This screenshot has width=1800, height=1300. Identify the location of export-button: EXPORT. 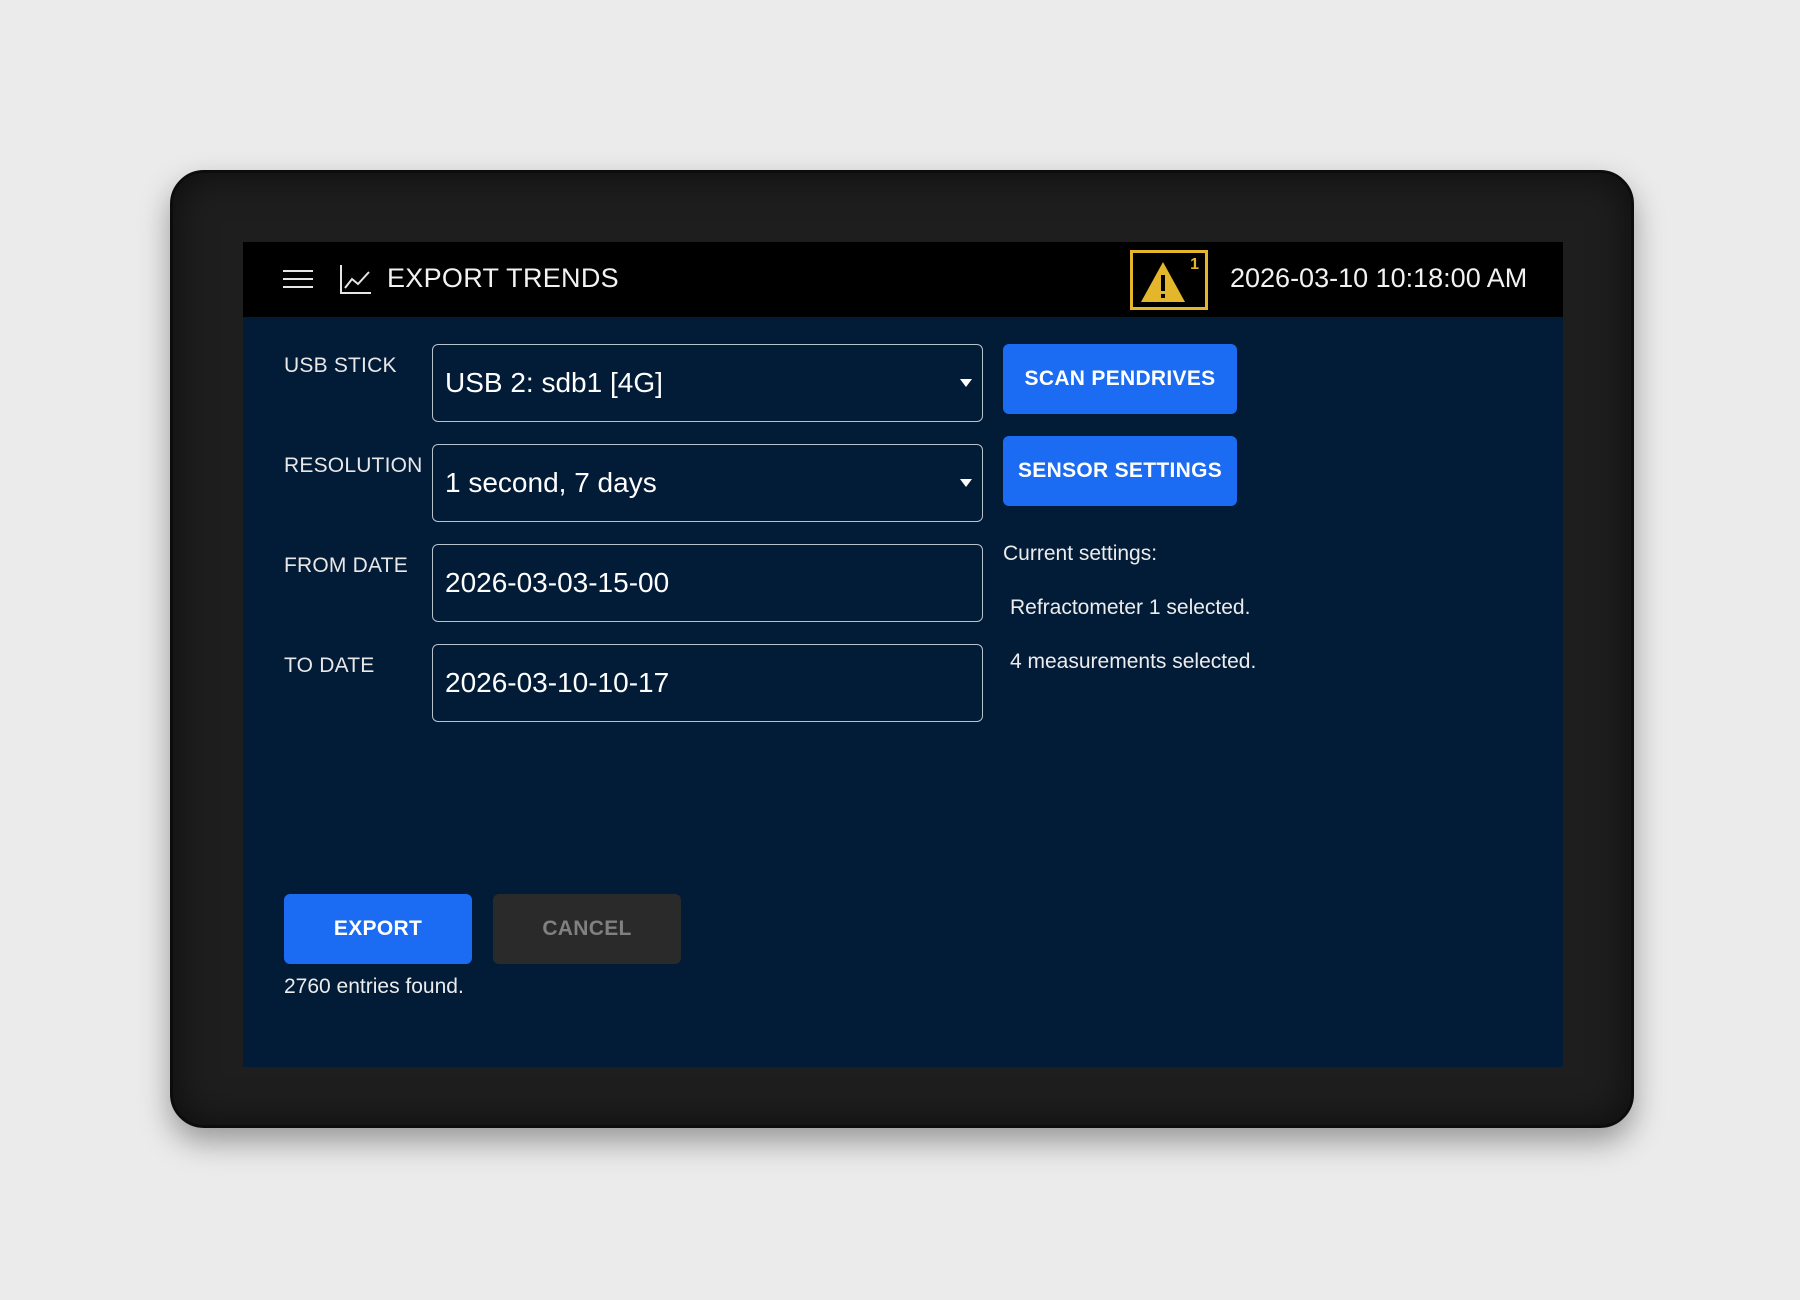
(378, 929).